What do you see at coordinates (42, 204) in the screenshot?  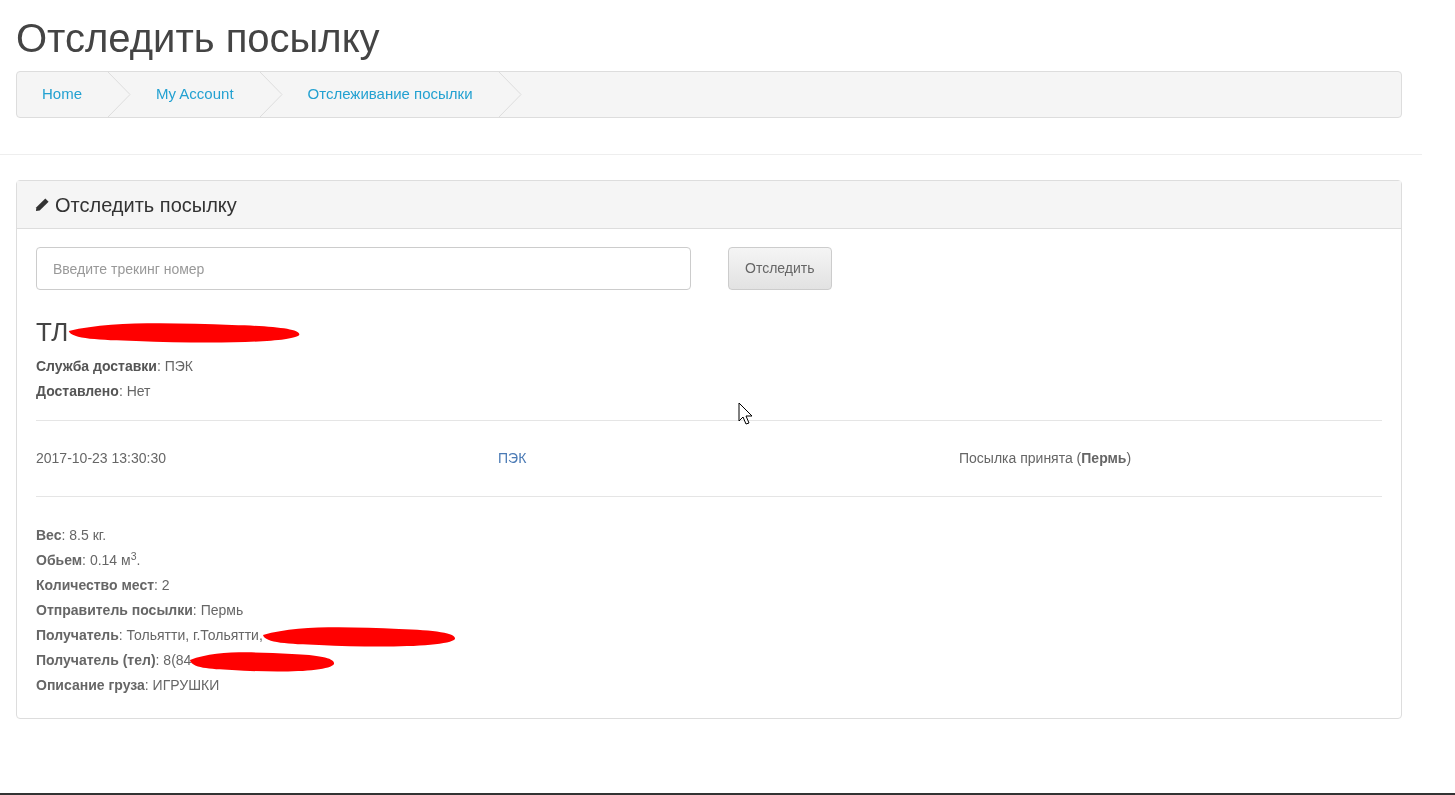 I see `pencil-icon` at bounding box center [42, 204].